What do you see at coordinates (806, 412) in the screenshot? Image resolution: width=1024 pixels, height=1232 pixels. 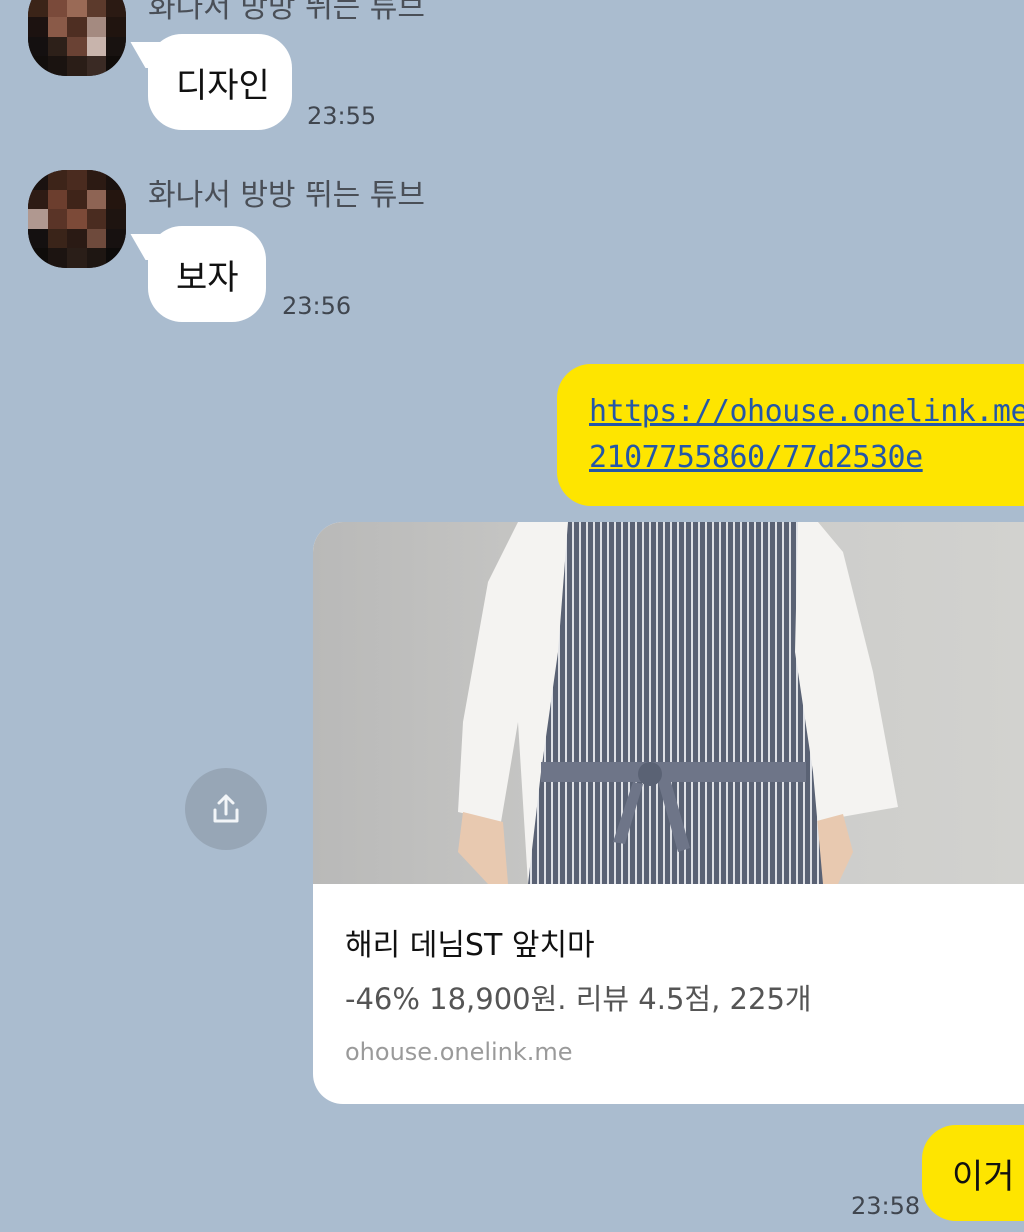 I see `link-url-line1: https://ohouse.onelink.me/` at bounding box center [806, 412].